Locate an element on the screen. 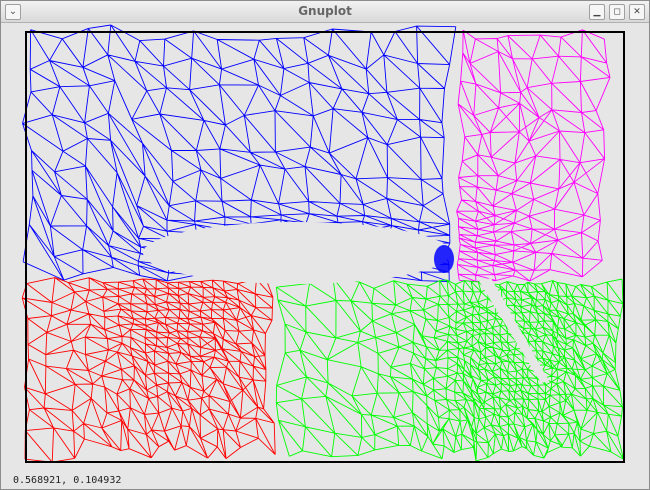 Image resolution: width=650 pixels, height=490 pixels. close-icon: ✕ is located at coordinates (637, 12).